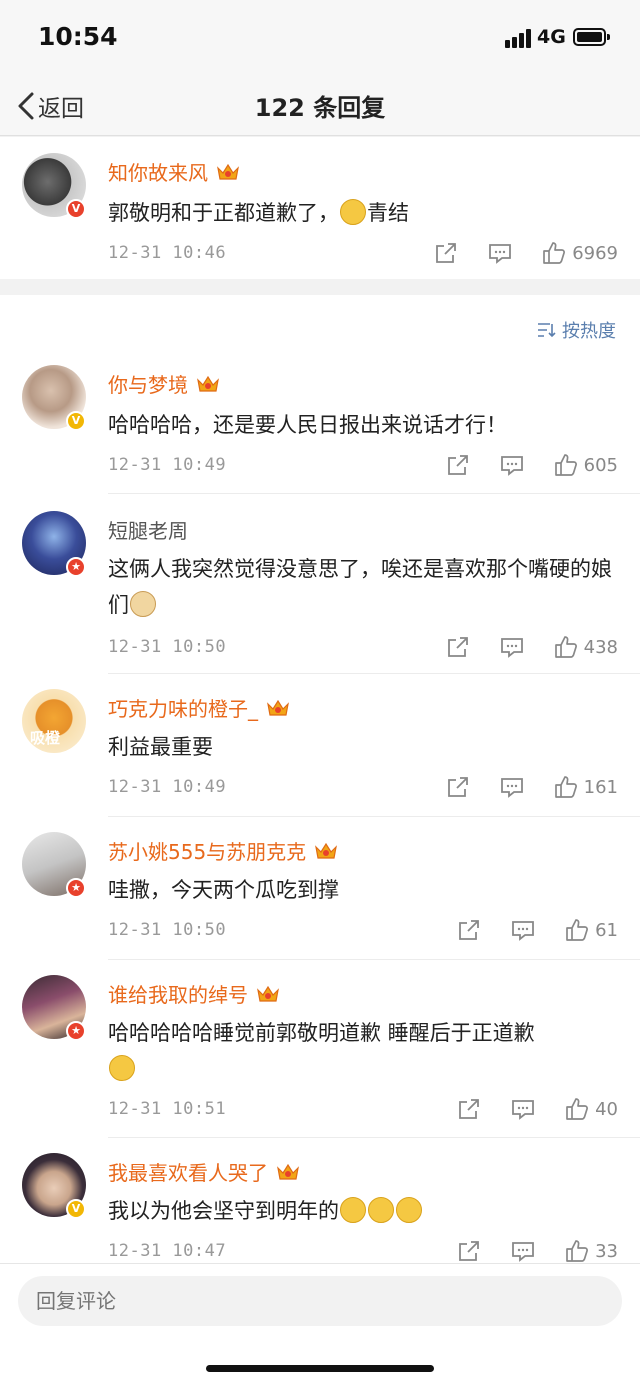  What do you see at coordinates (320, 1368) in the screenshot?
I see `home-indicator` at bounding box center [320, 1368].